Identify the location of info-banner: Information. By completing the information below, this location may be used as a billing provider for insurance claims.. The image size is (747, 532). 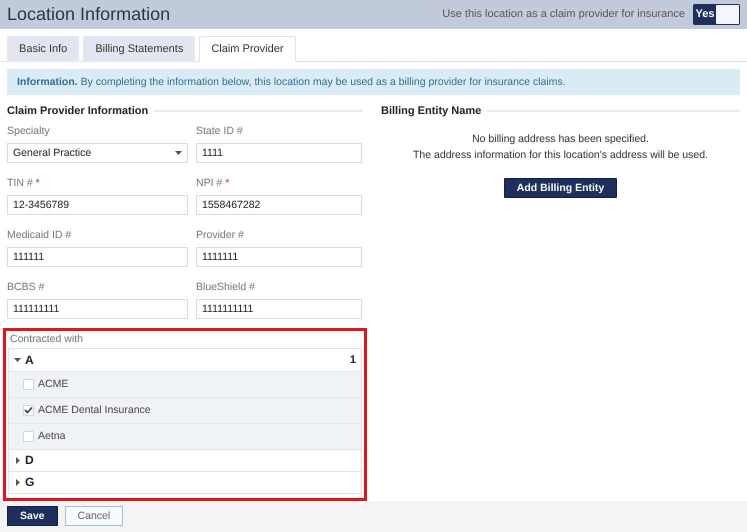
(373, 81).